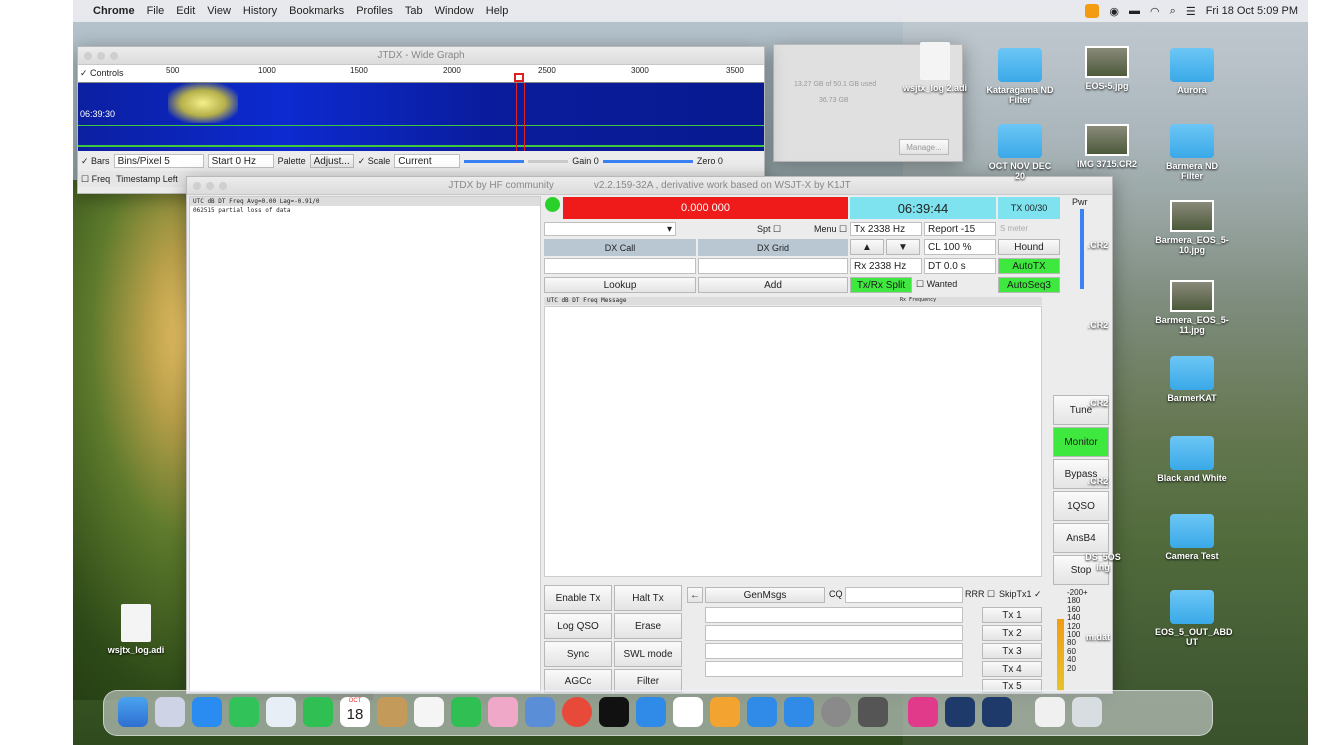 Image resolution: width=1333 pixels, height=745 pixels. I want to click on menu-history: History, so click(260, 11).